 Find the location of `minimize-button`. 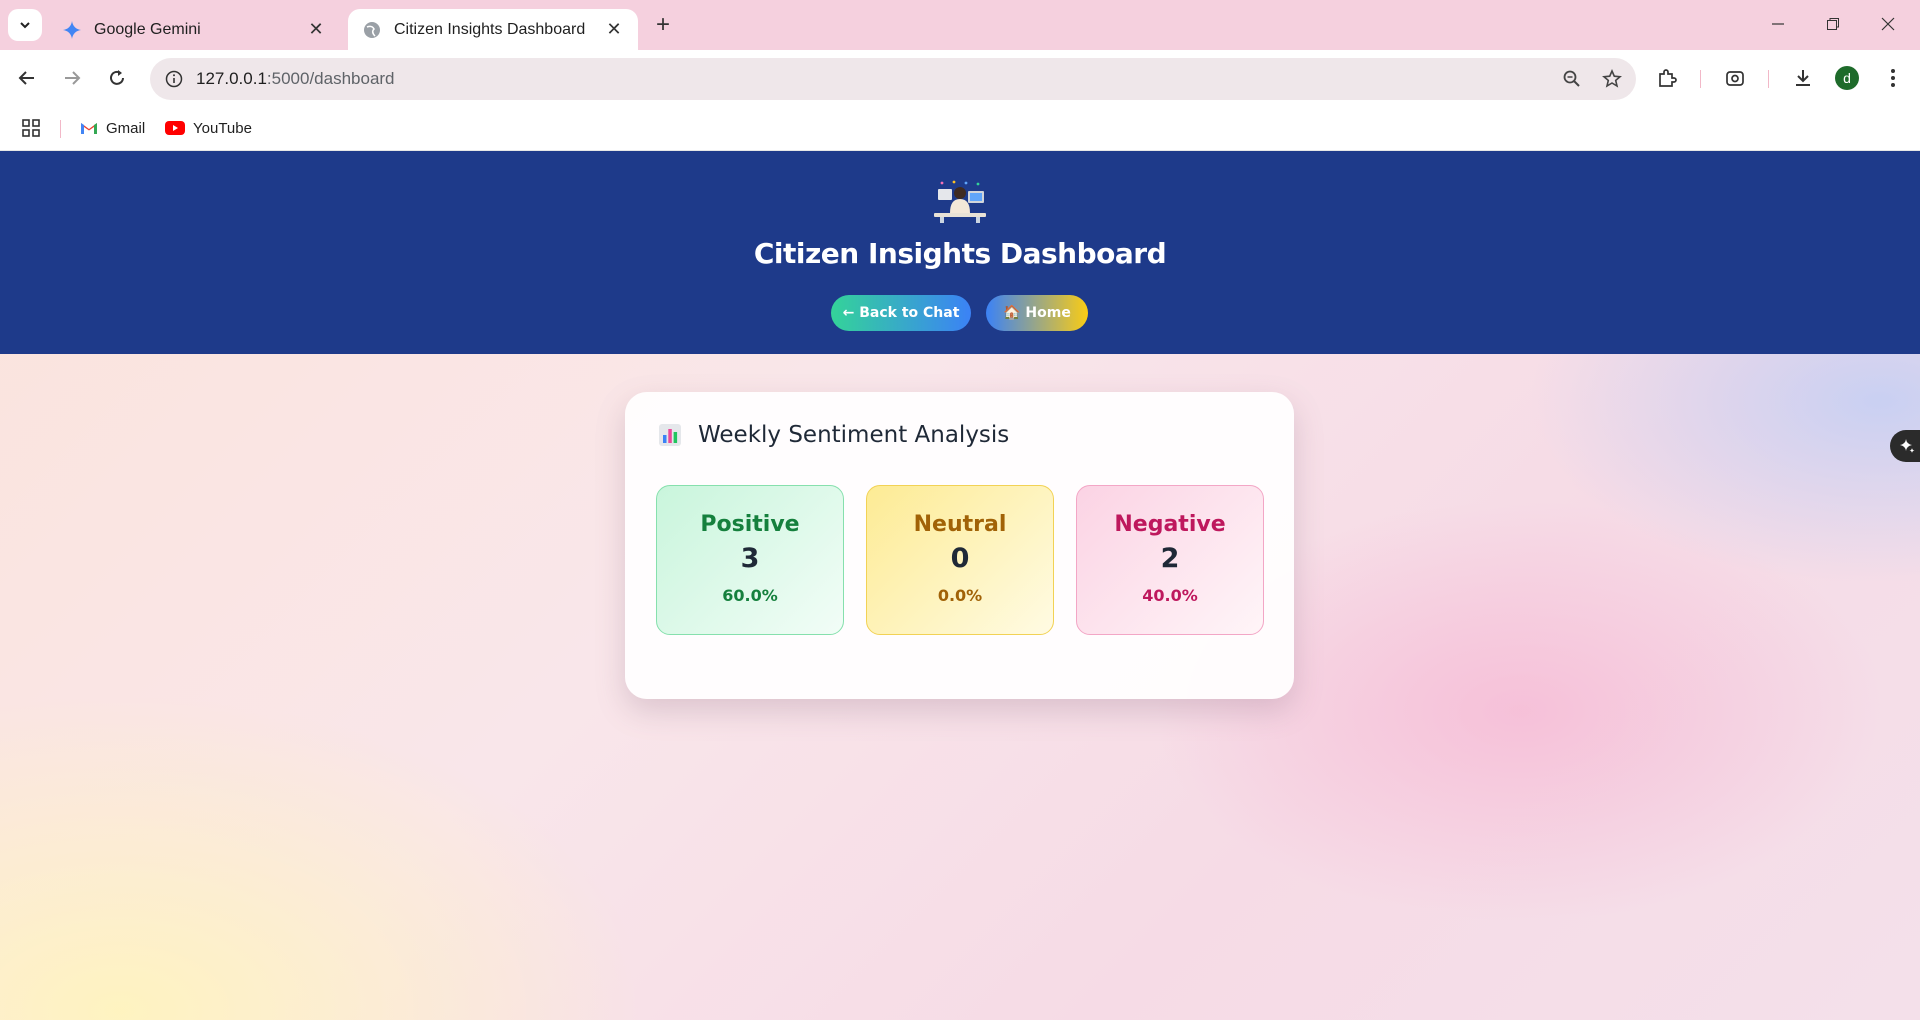

minimize-button is located at coordinates (1778, 24).